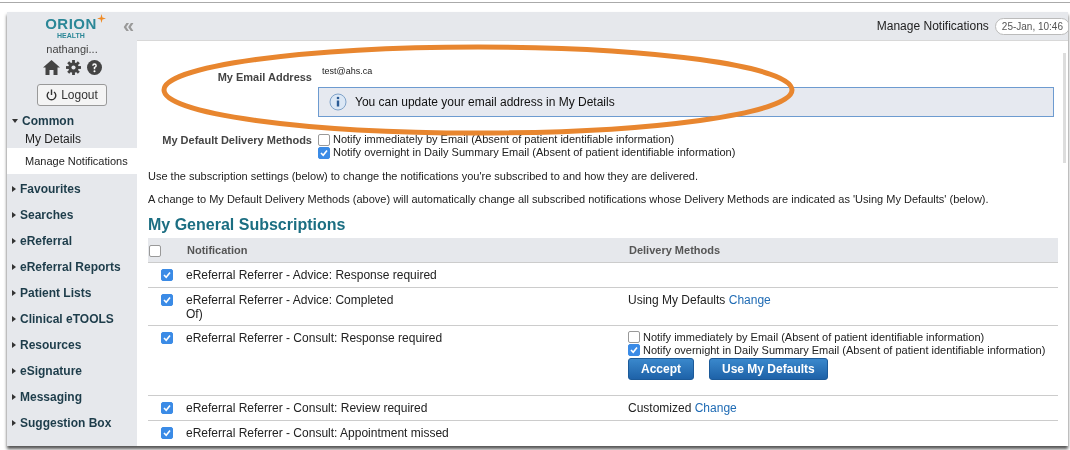 This screenshot has width=1070, height=450. What do you see at coordinates (661, 368) in the screenshot?
I see `action-button: Accept` at bounding box center [661, 368].